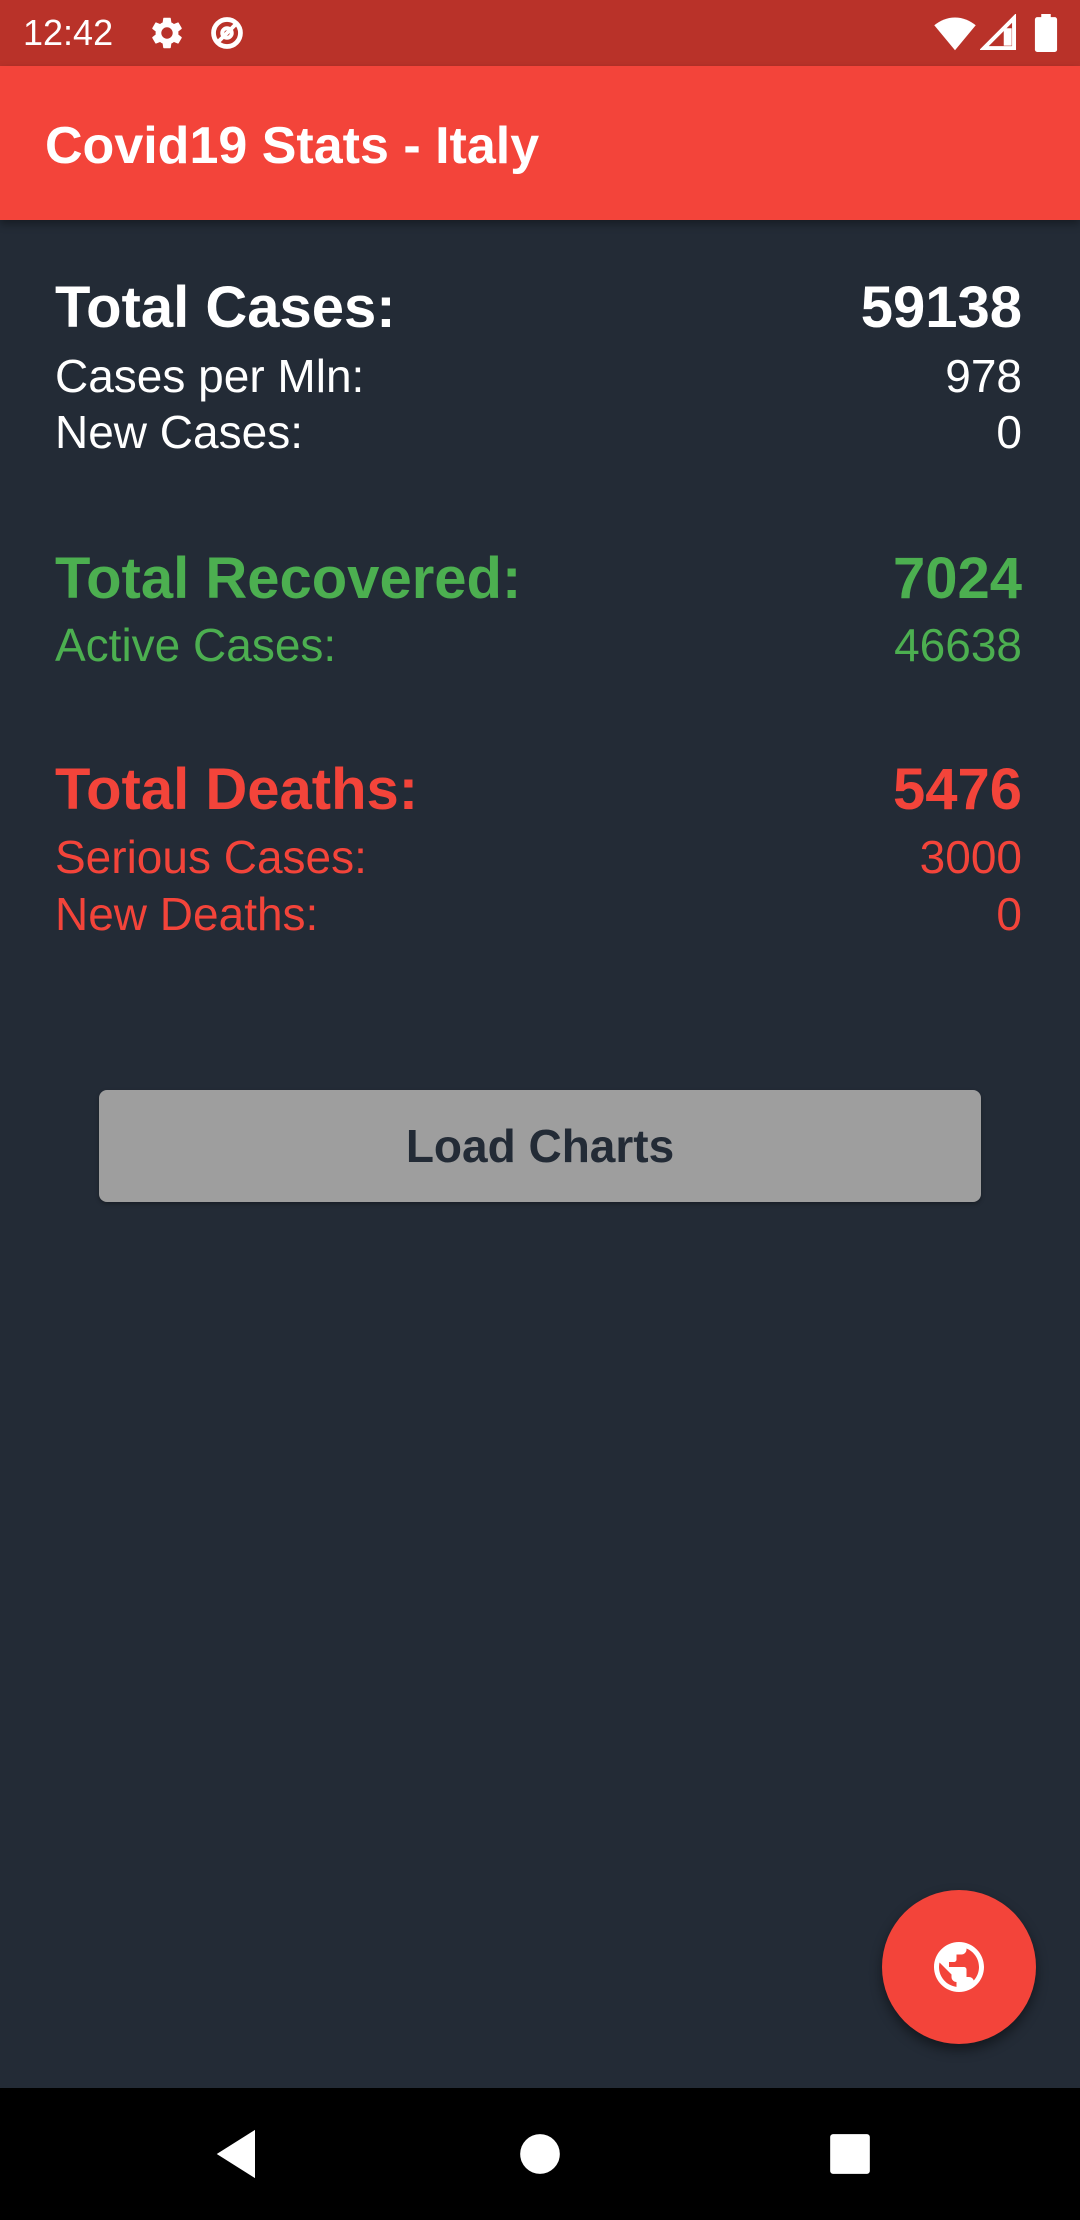  What do you see at coordinates (955, 34) in the screenshot?
I see `wifi-icon` at bounding box center [955, 34].